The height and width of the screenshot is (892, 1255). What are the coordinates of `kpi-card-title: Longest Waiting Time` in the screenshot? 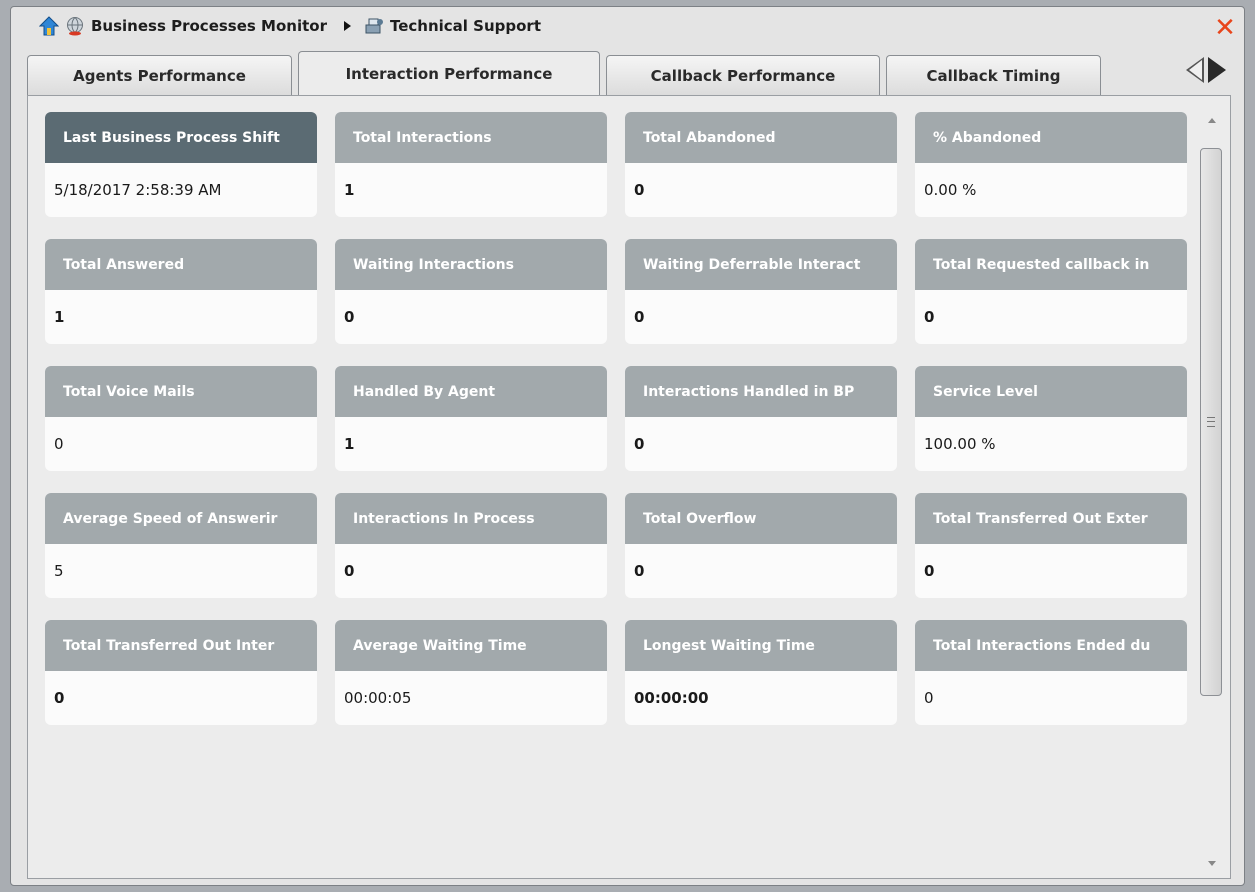 It's located at (761, 645).